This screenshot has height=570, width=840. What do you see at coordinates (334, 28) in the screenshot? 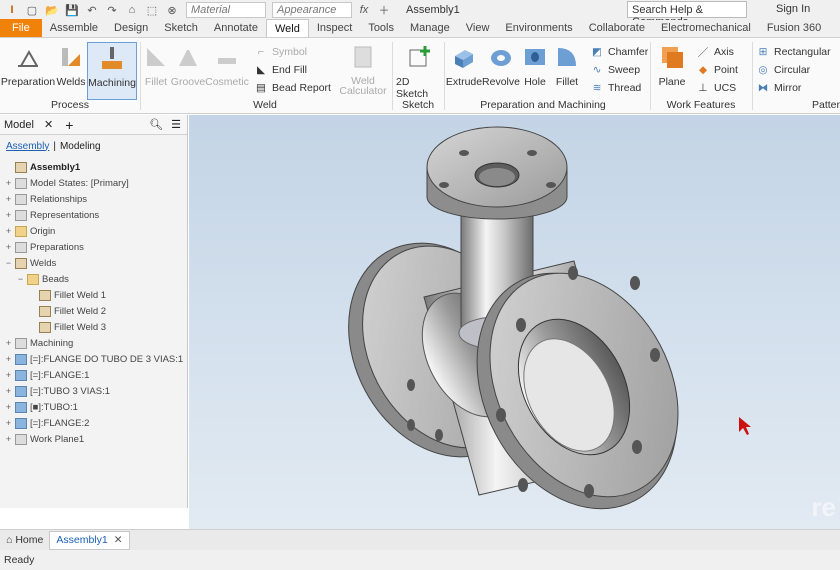
I see `tab-inspect: Inspect` at bounding box center [334, 28].